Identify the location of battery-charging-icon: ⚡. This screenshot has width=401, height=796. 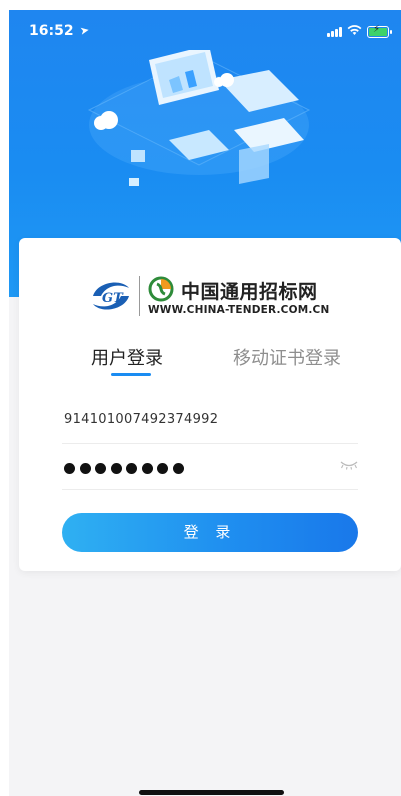
(379, 31).